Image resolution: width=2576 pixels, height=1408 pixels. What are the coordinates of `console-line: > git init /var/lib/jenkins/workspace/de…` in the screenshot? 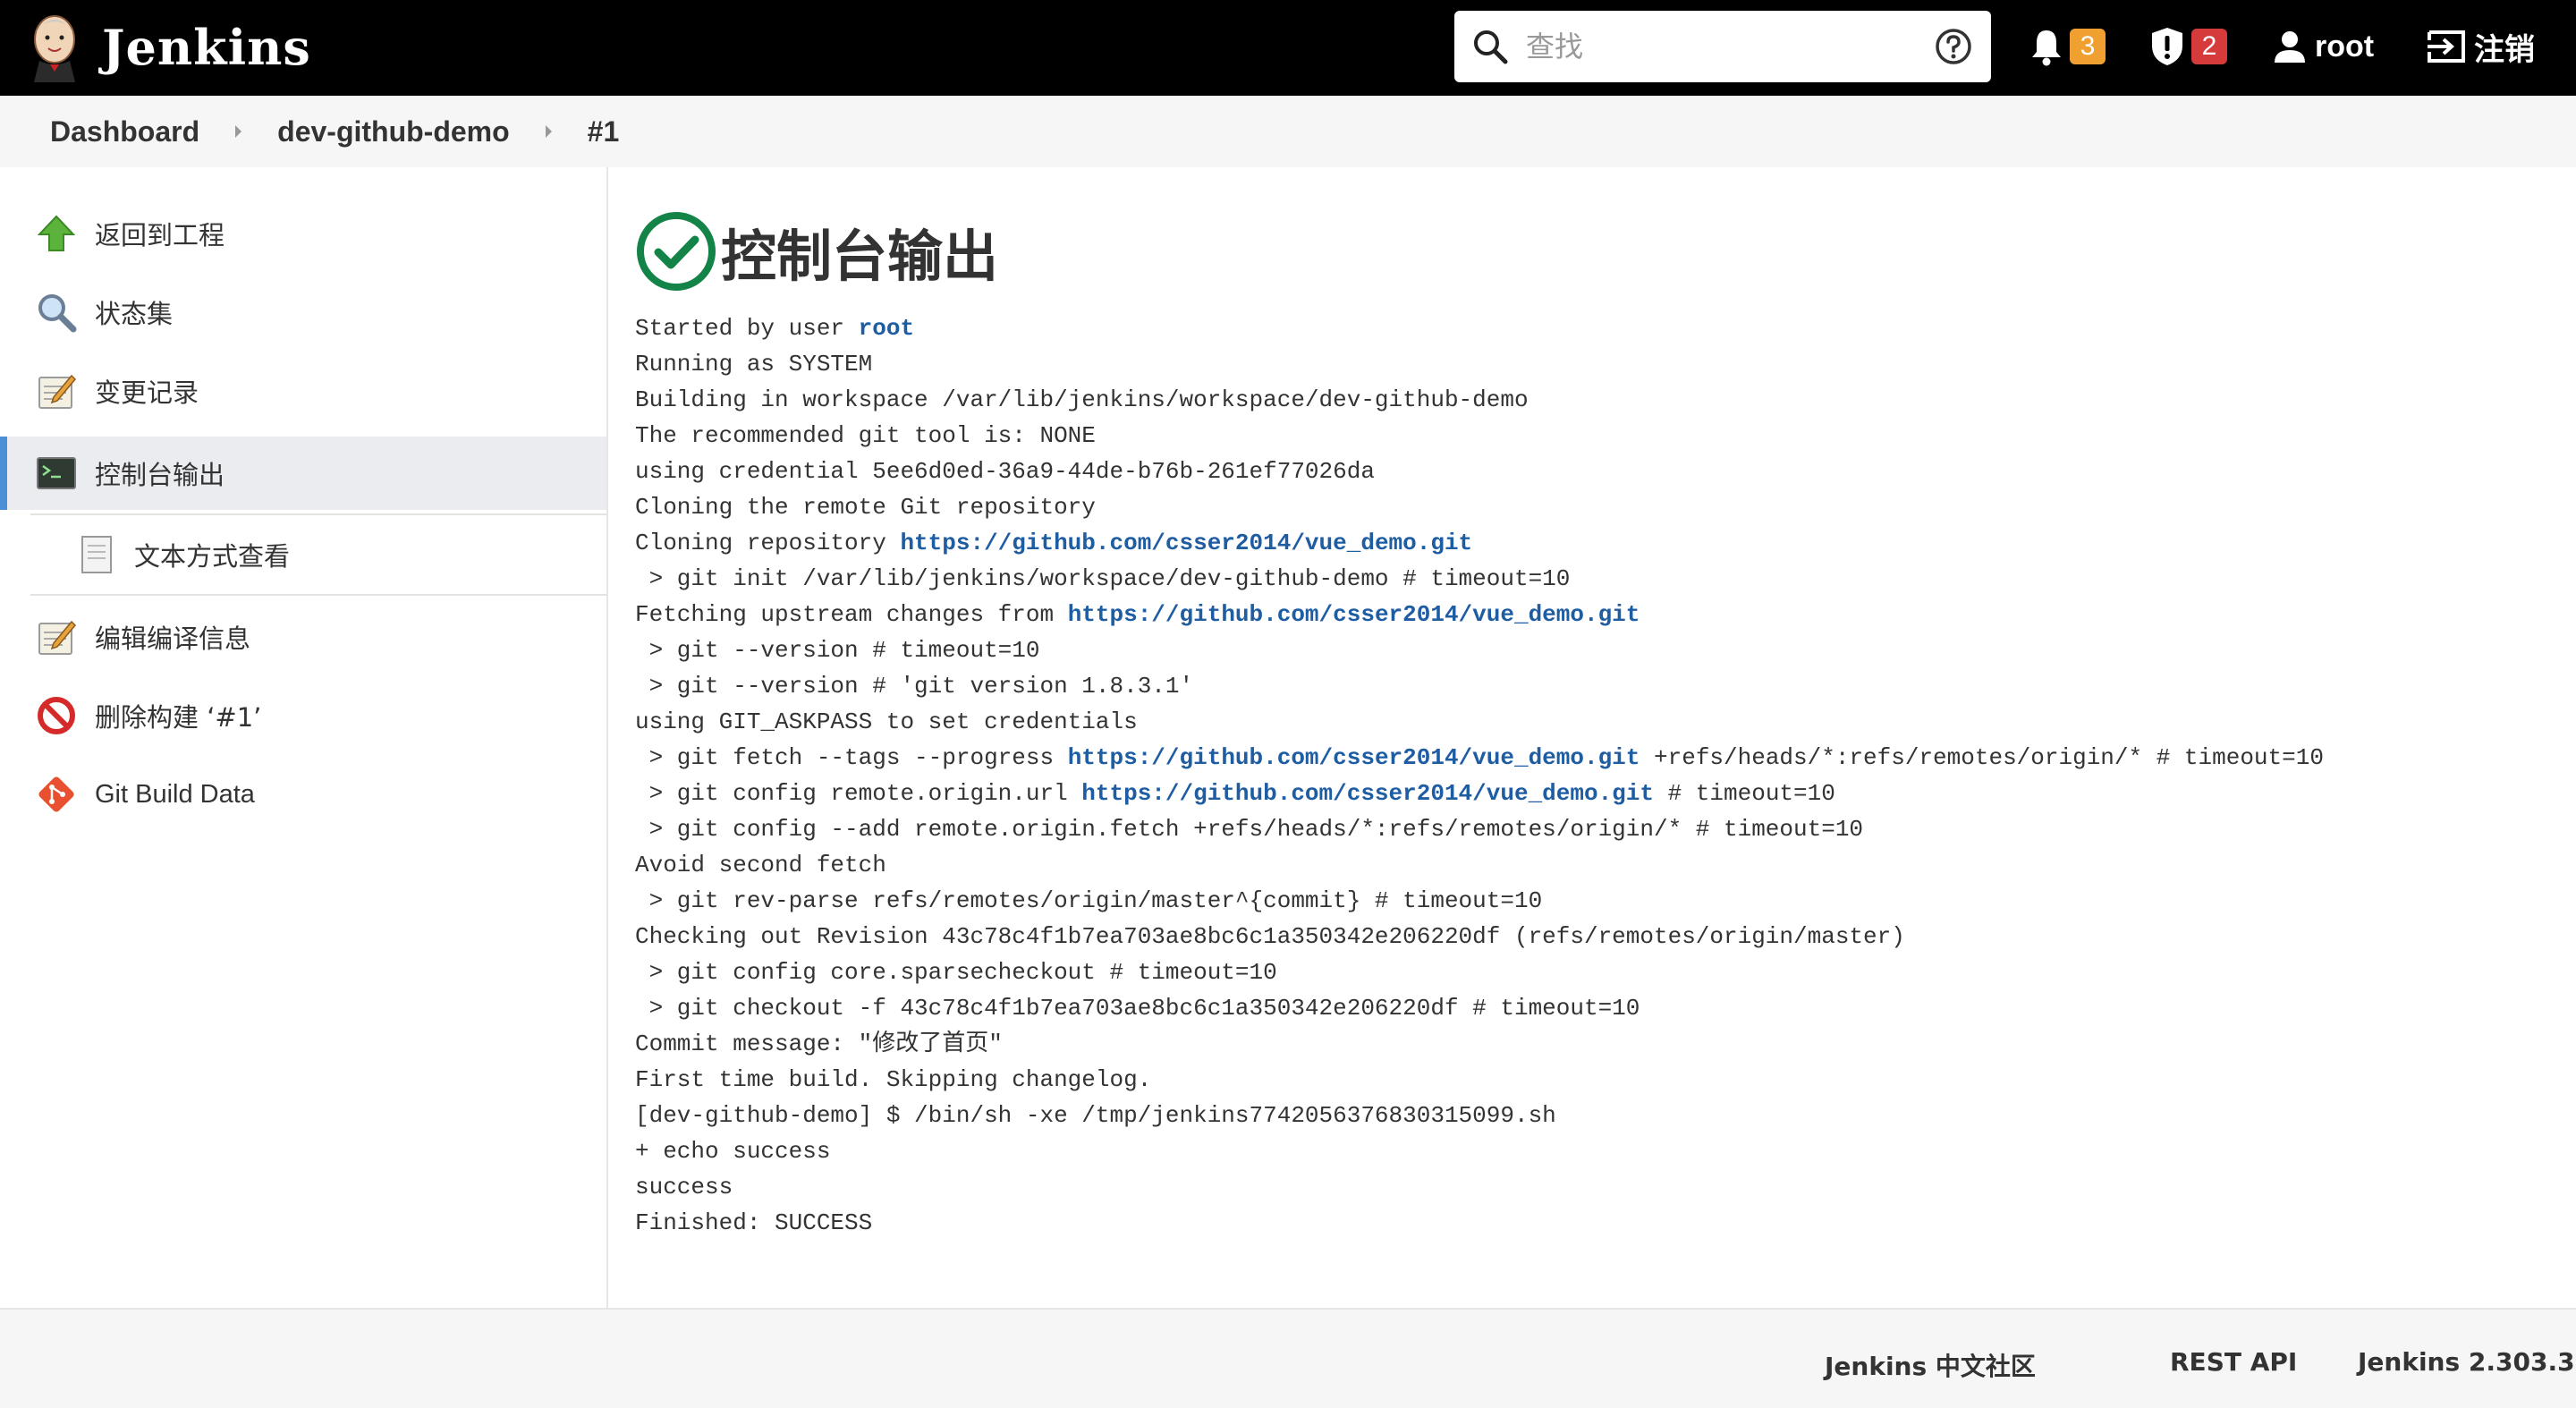 It's located at (1601, 579).